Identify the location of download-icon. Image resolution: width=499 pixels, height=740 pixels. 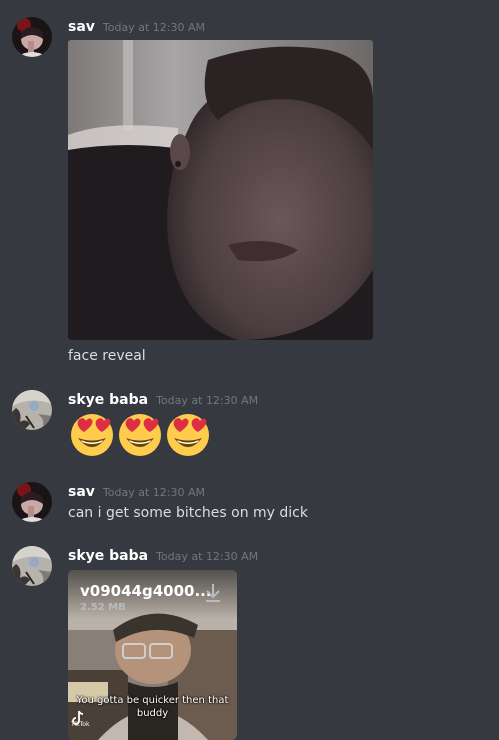
(213, 593).